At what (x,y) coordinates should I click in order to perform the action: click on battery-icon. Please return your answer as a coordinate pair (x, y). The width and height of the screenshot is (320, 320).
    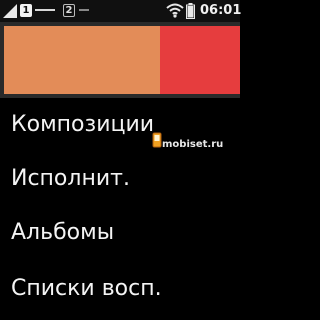
    Looking at the image, I should click on (190, 11).